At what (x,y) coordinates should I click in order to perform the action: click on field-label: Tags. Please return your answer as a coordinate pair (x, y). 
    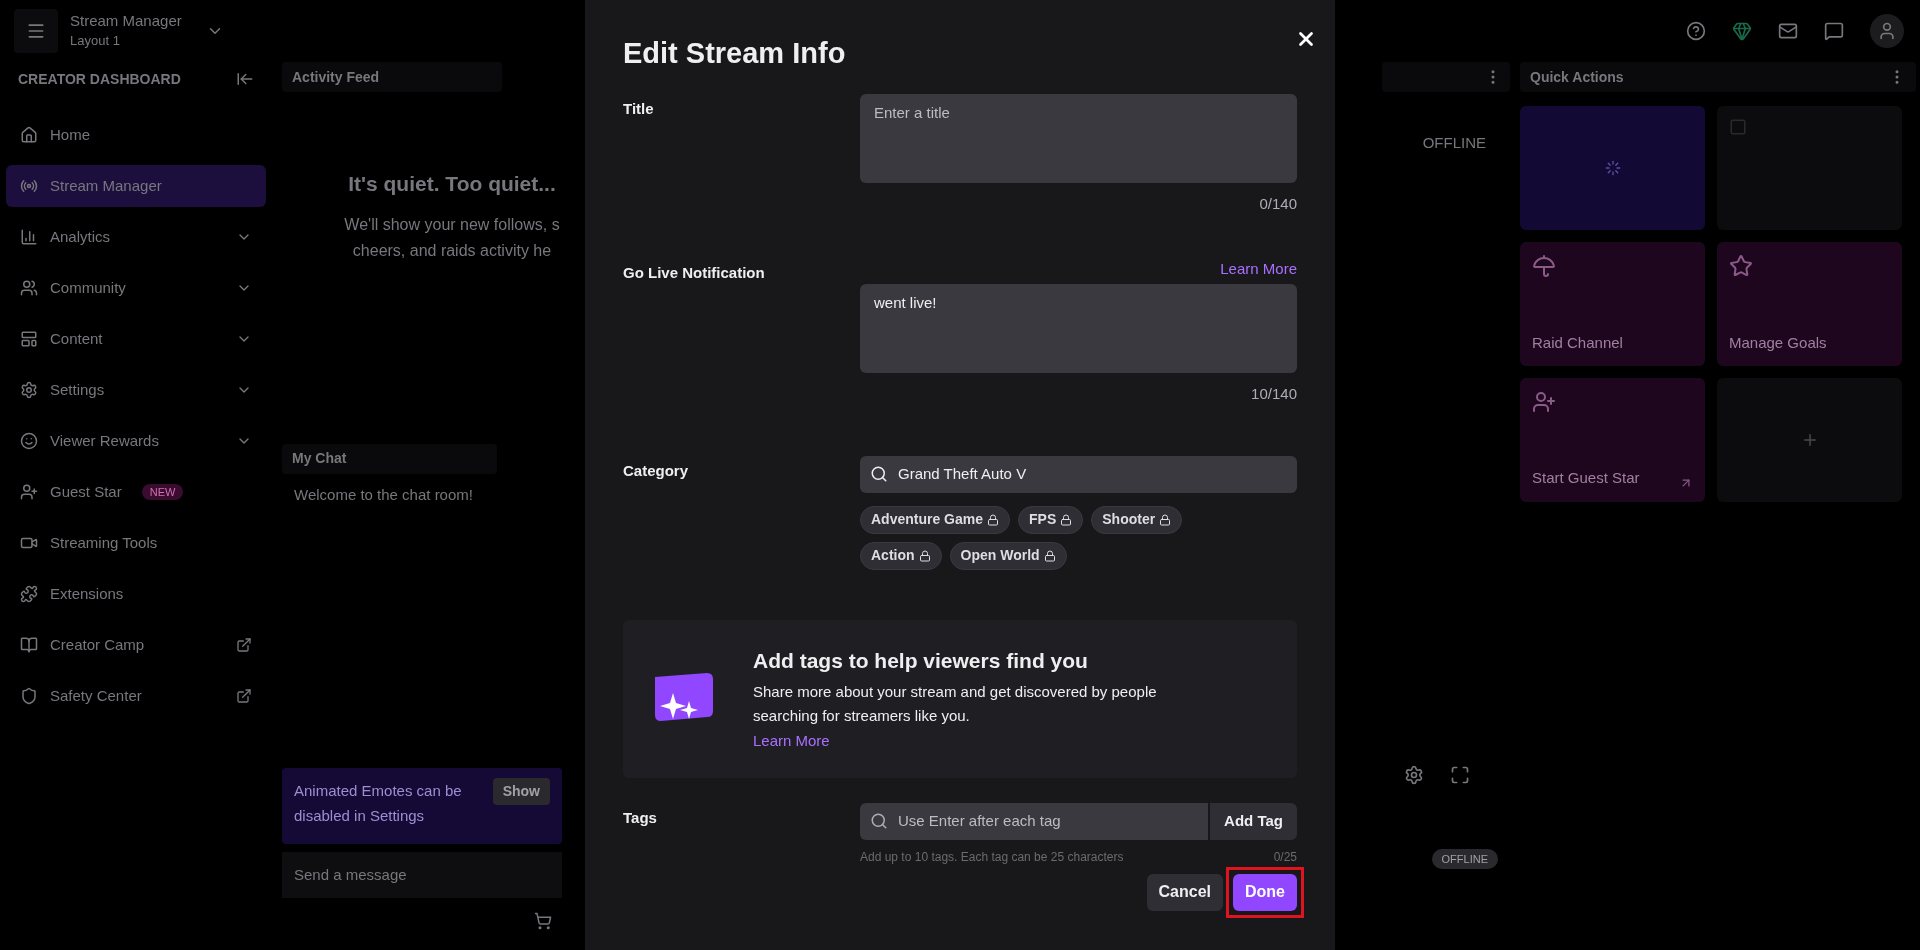
    Looking at the image, I should click on (640, 817).